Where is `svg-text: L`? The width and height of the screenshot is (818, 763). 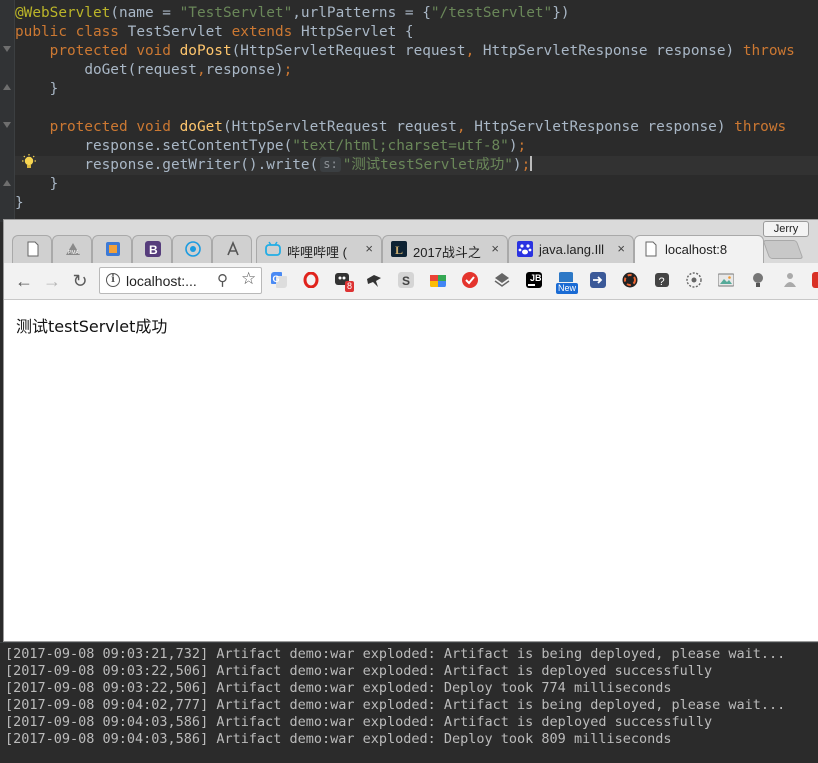
svg-text: L is located at coordinates (399, 250).